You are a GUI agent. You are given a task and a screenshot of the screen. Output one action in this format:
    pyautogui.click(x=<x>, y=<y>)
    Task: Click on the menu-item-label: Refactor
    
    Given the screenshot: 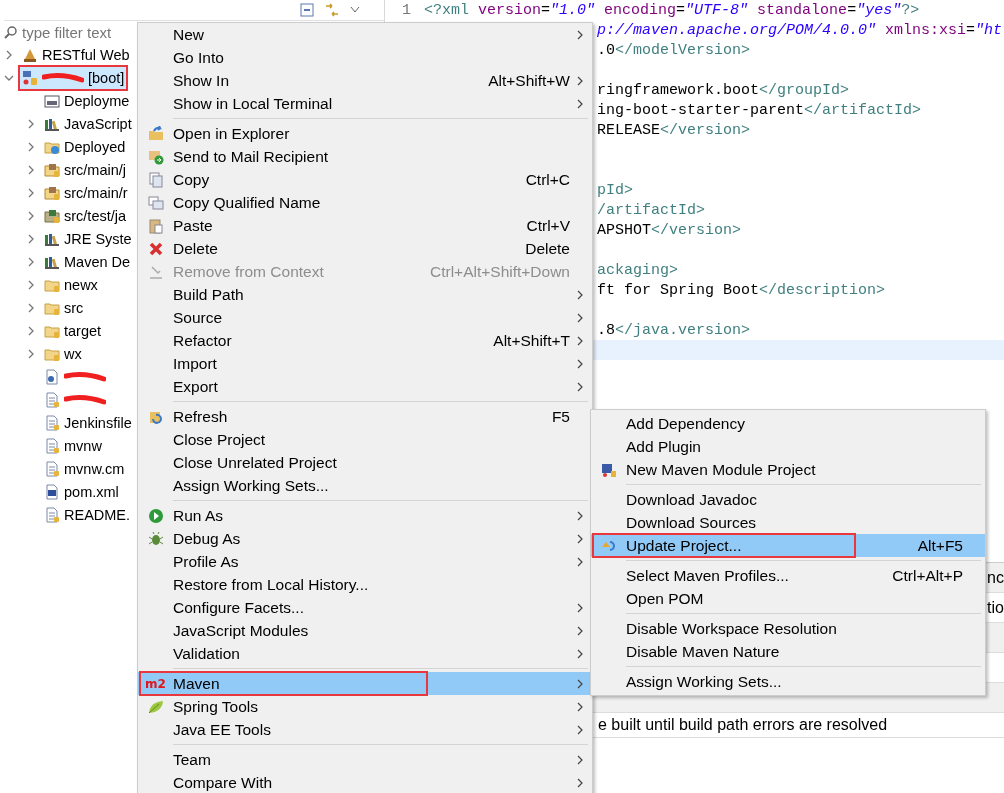 What is the action you would take?
    pyautogui.click(x=202, y=340)
    